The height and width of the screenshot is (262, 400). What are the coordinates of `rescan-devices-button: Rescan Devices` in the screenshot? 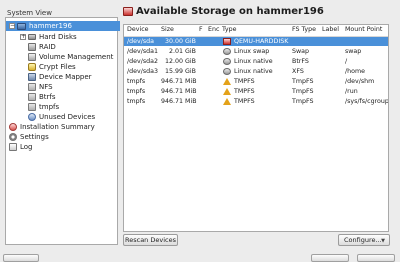 It's located at (150, 240).